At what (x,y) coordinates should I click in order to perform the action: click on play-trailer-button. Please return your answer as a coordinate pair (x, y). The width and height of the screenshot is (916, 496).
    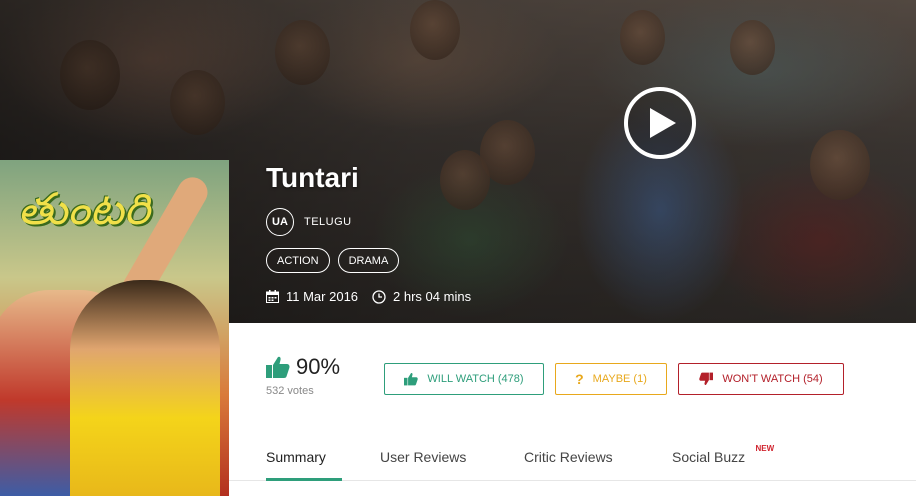
    Looking at the image, I should click on (660, 123).